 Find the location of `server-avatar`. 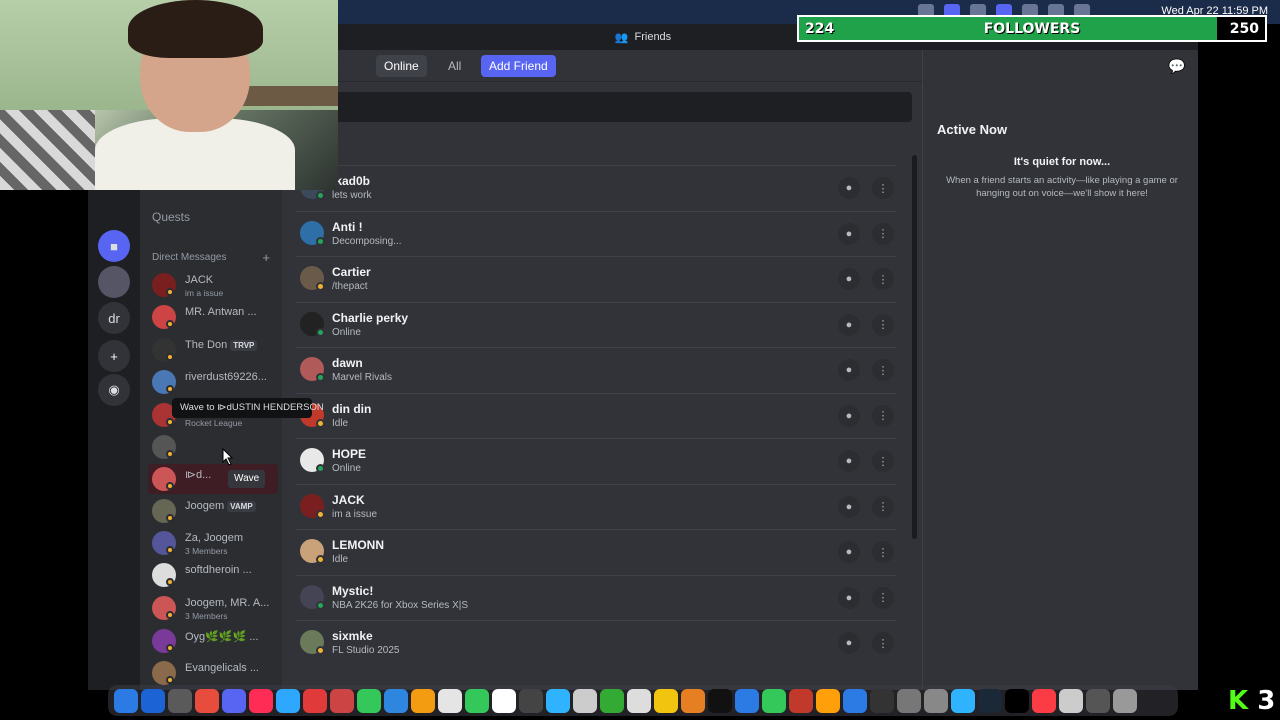

server-avatar is located at coordinates (114, 282).